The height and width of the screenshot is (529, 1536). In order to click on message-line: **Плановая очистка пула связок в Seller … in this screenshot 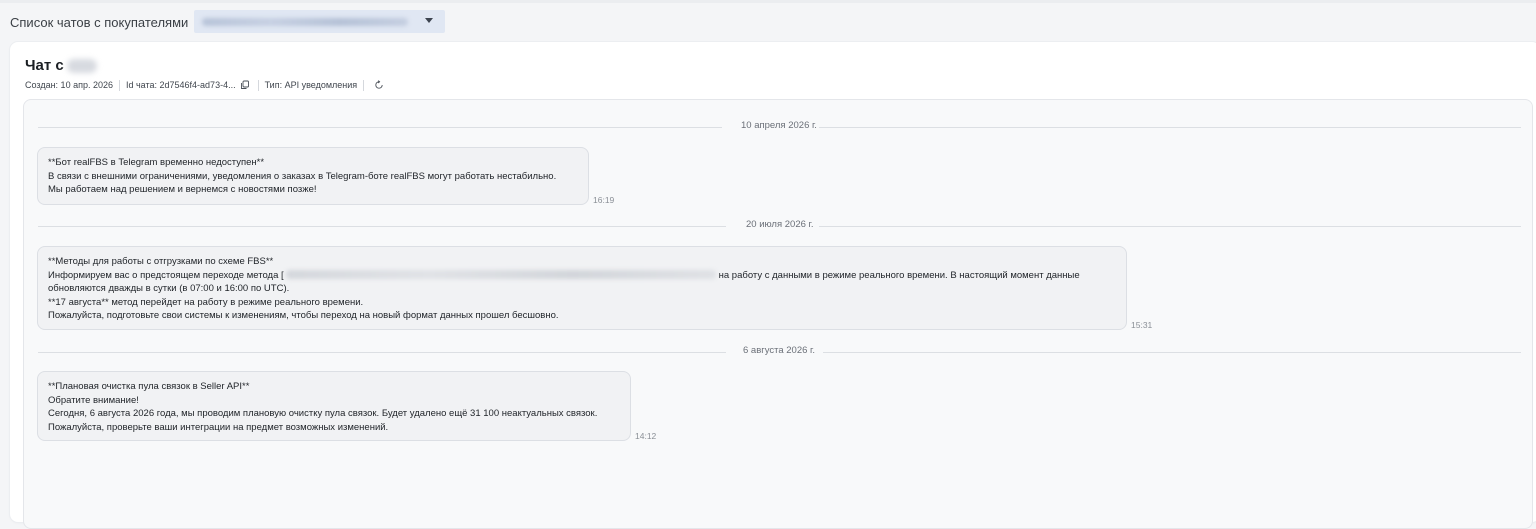, I will do `click(149, 386)`.